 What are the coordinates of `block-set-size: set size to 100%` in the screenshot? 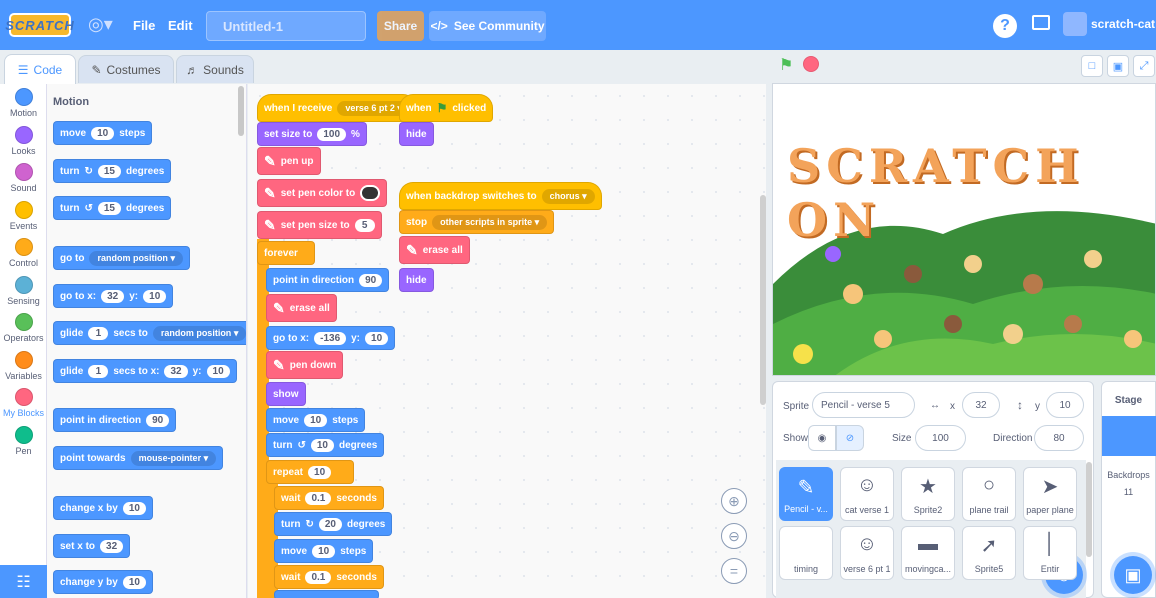 It's located at (312, 134).